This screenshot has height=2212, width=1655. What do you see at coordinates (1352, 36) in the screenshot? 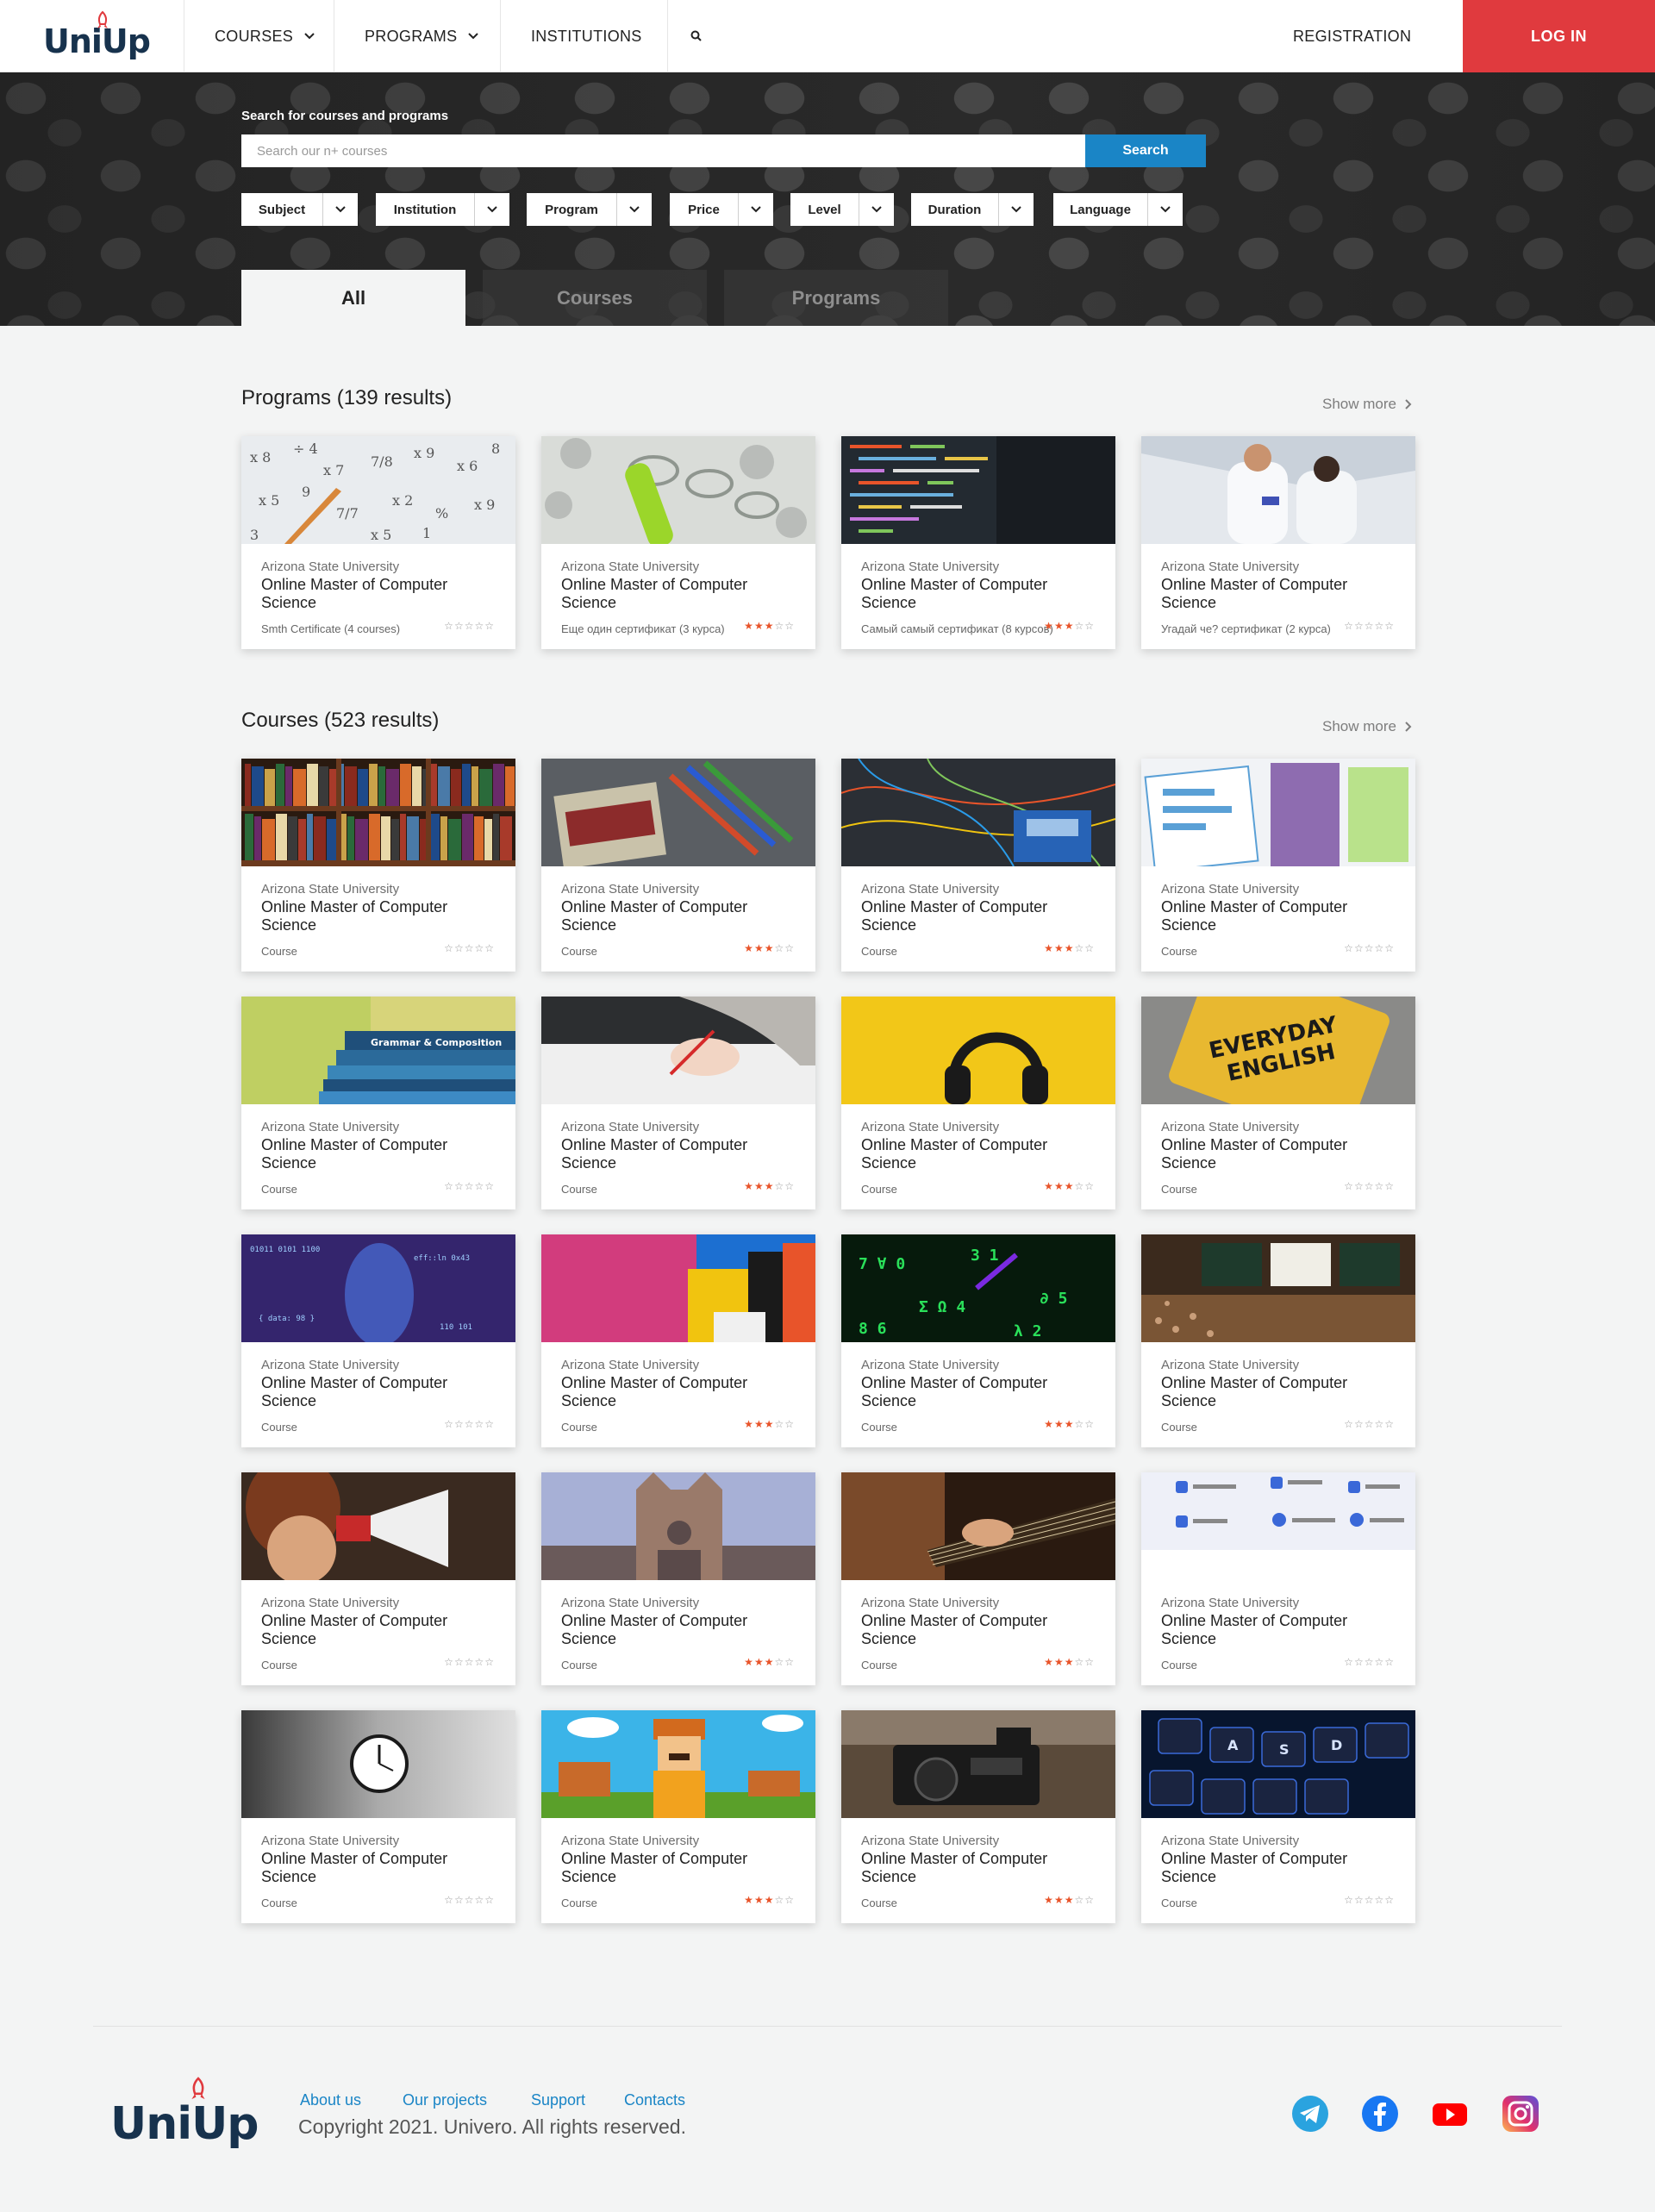
I see `registration-link: REGISTRATION` at bounding box center [1352, 36].